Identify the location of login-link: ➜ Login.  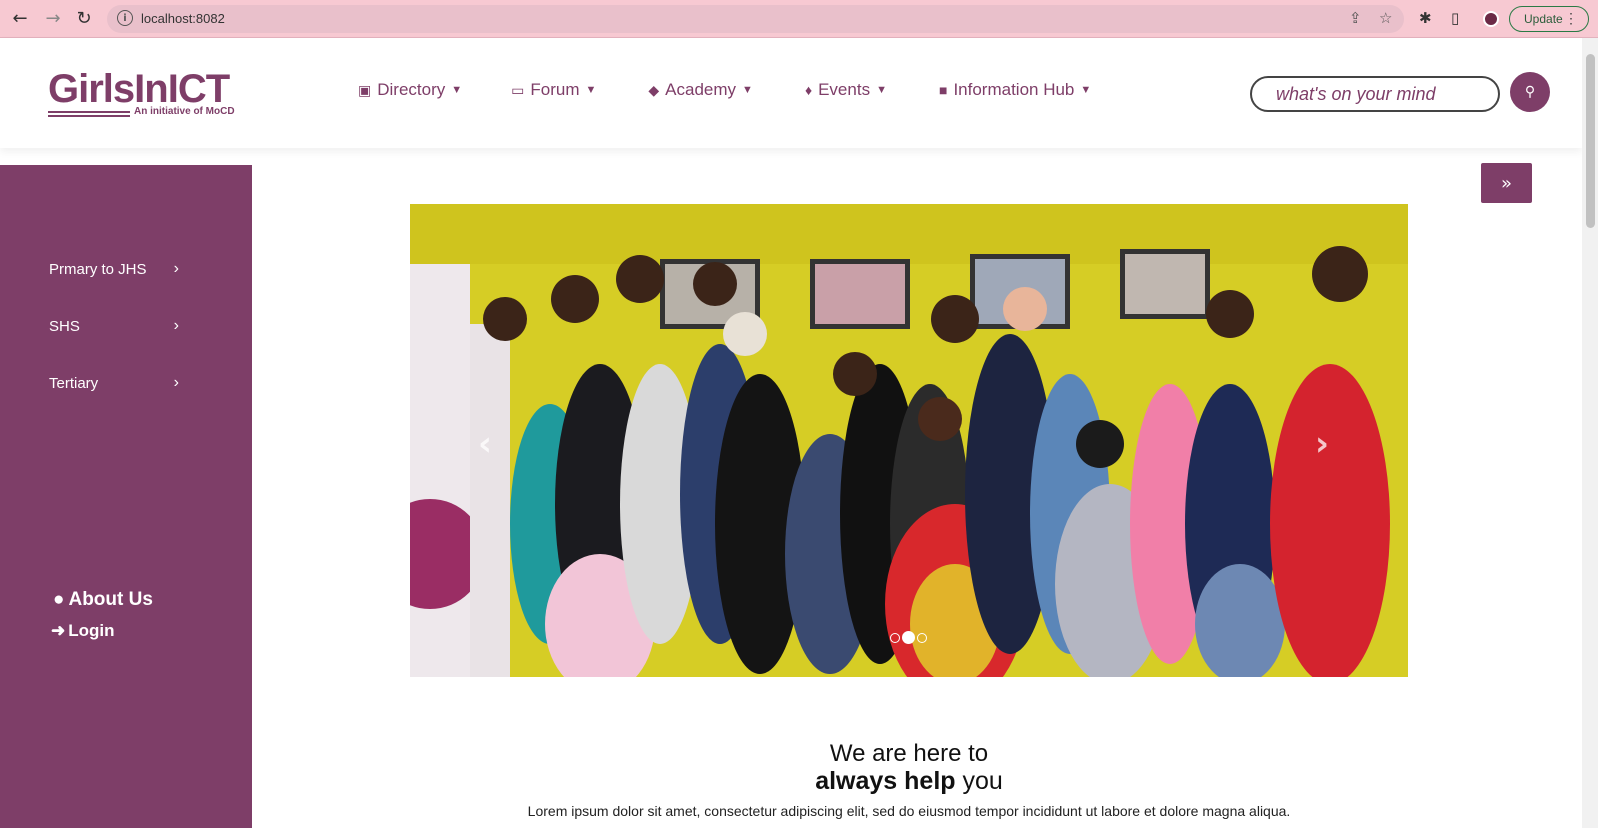
(83, 631).